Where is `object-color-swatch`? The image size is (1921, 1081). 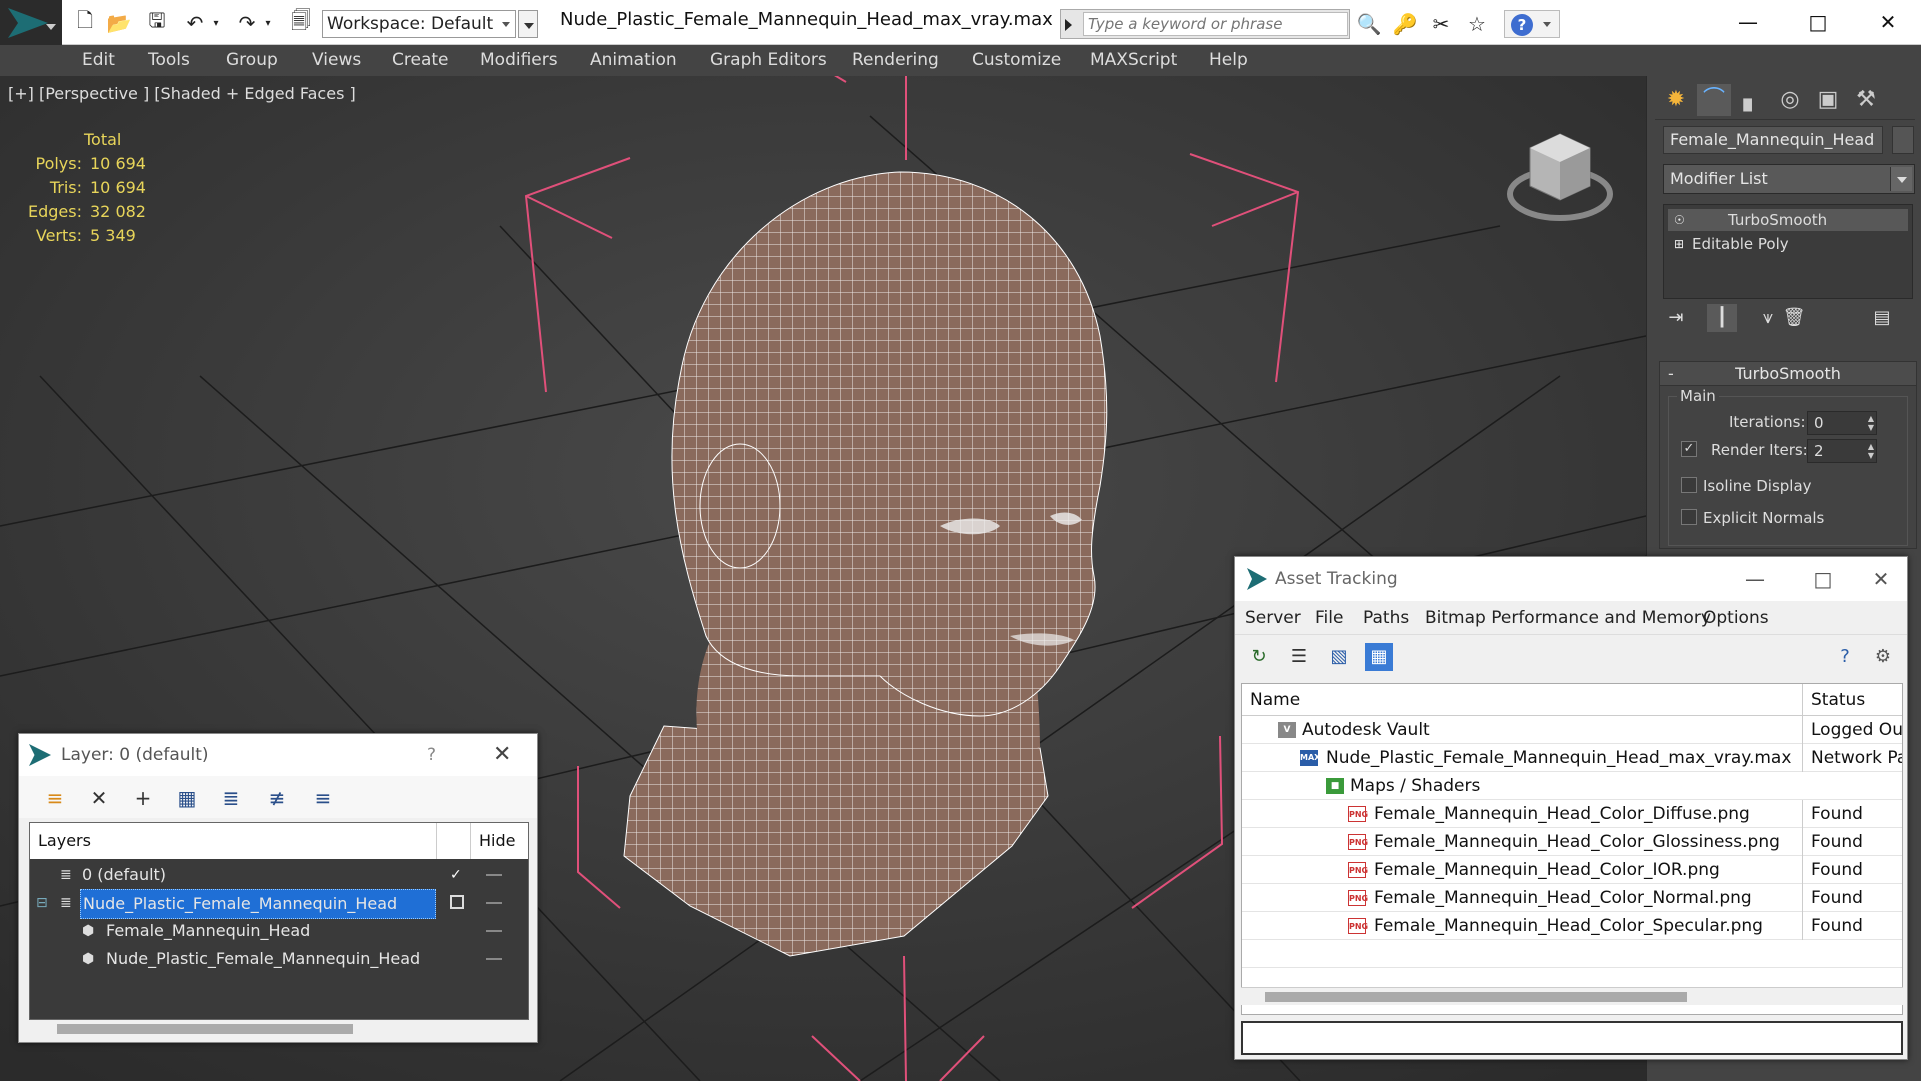 object-color-swatch is located at coordinates (1903, 140).